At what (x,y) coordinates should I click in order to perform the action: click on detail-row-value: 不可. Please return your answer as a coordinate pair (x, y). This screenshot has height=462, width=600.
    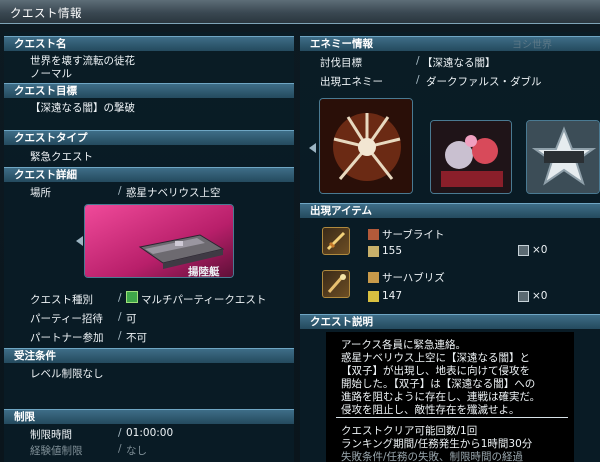
    Looking at the image, I should click on (136, 338).